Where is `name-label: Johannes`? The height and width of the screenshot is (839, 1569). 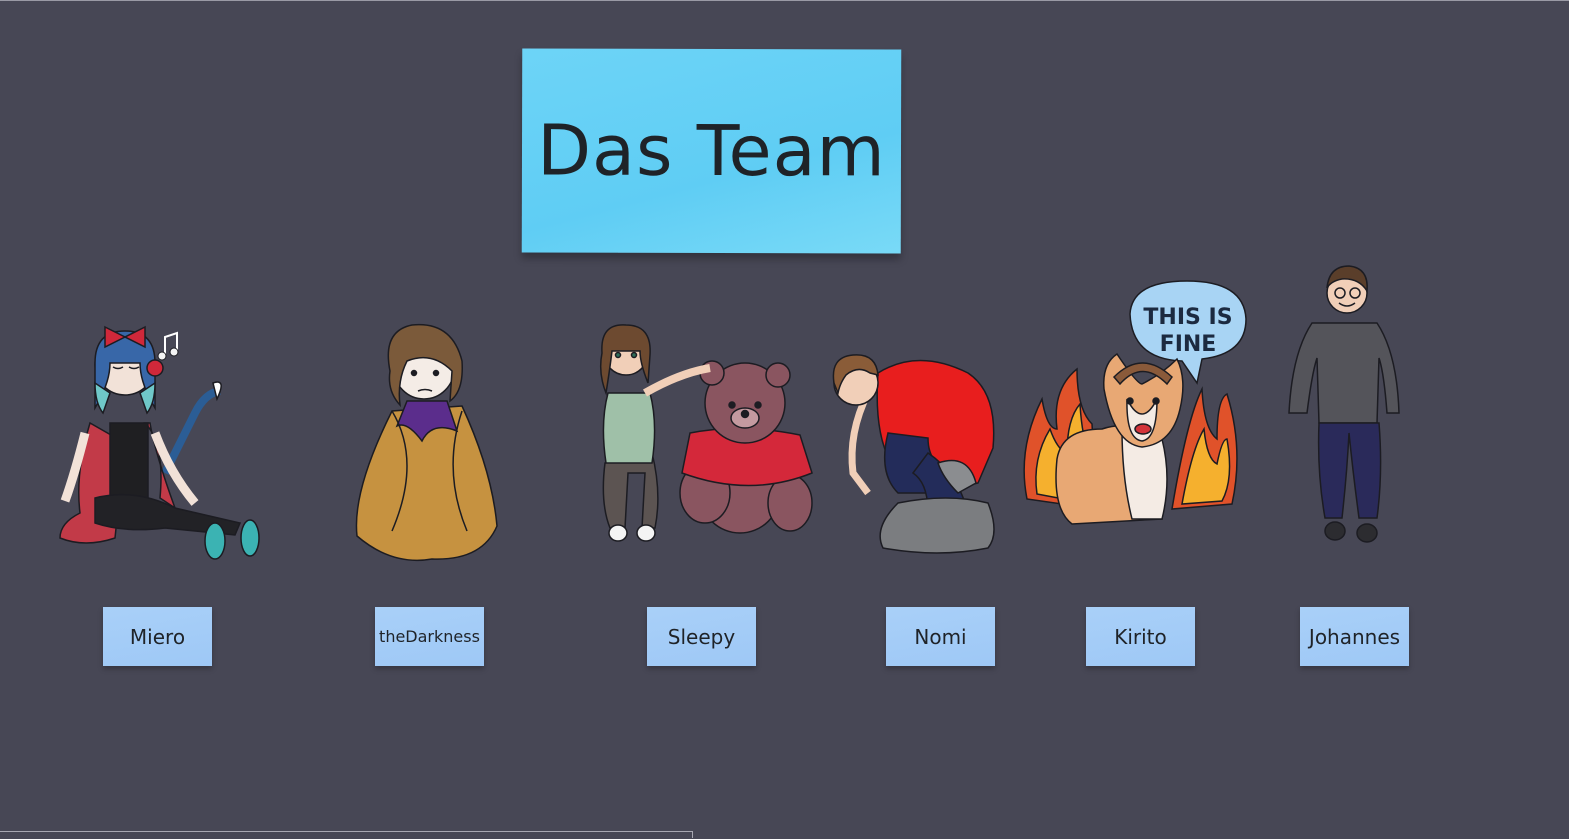
name-label: Johannes is located at coordinates (1354, 636).